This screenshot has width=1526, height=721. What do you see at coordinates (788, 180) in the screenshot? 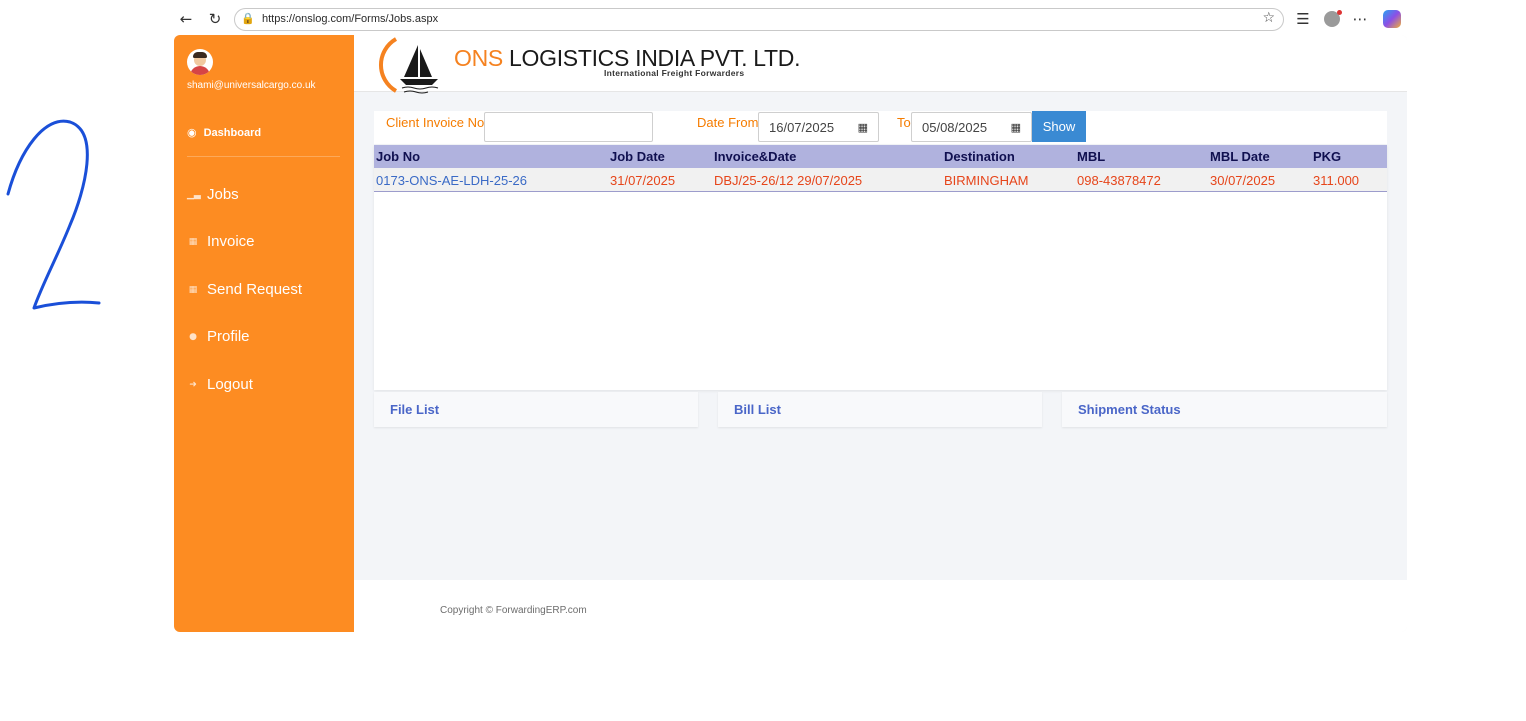
I see `table-cell: DBJ/25-26/12 29/07/2025` at bounding box center [788, 180].